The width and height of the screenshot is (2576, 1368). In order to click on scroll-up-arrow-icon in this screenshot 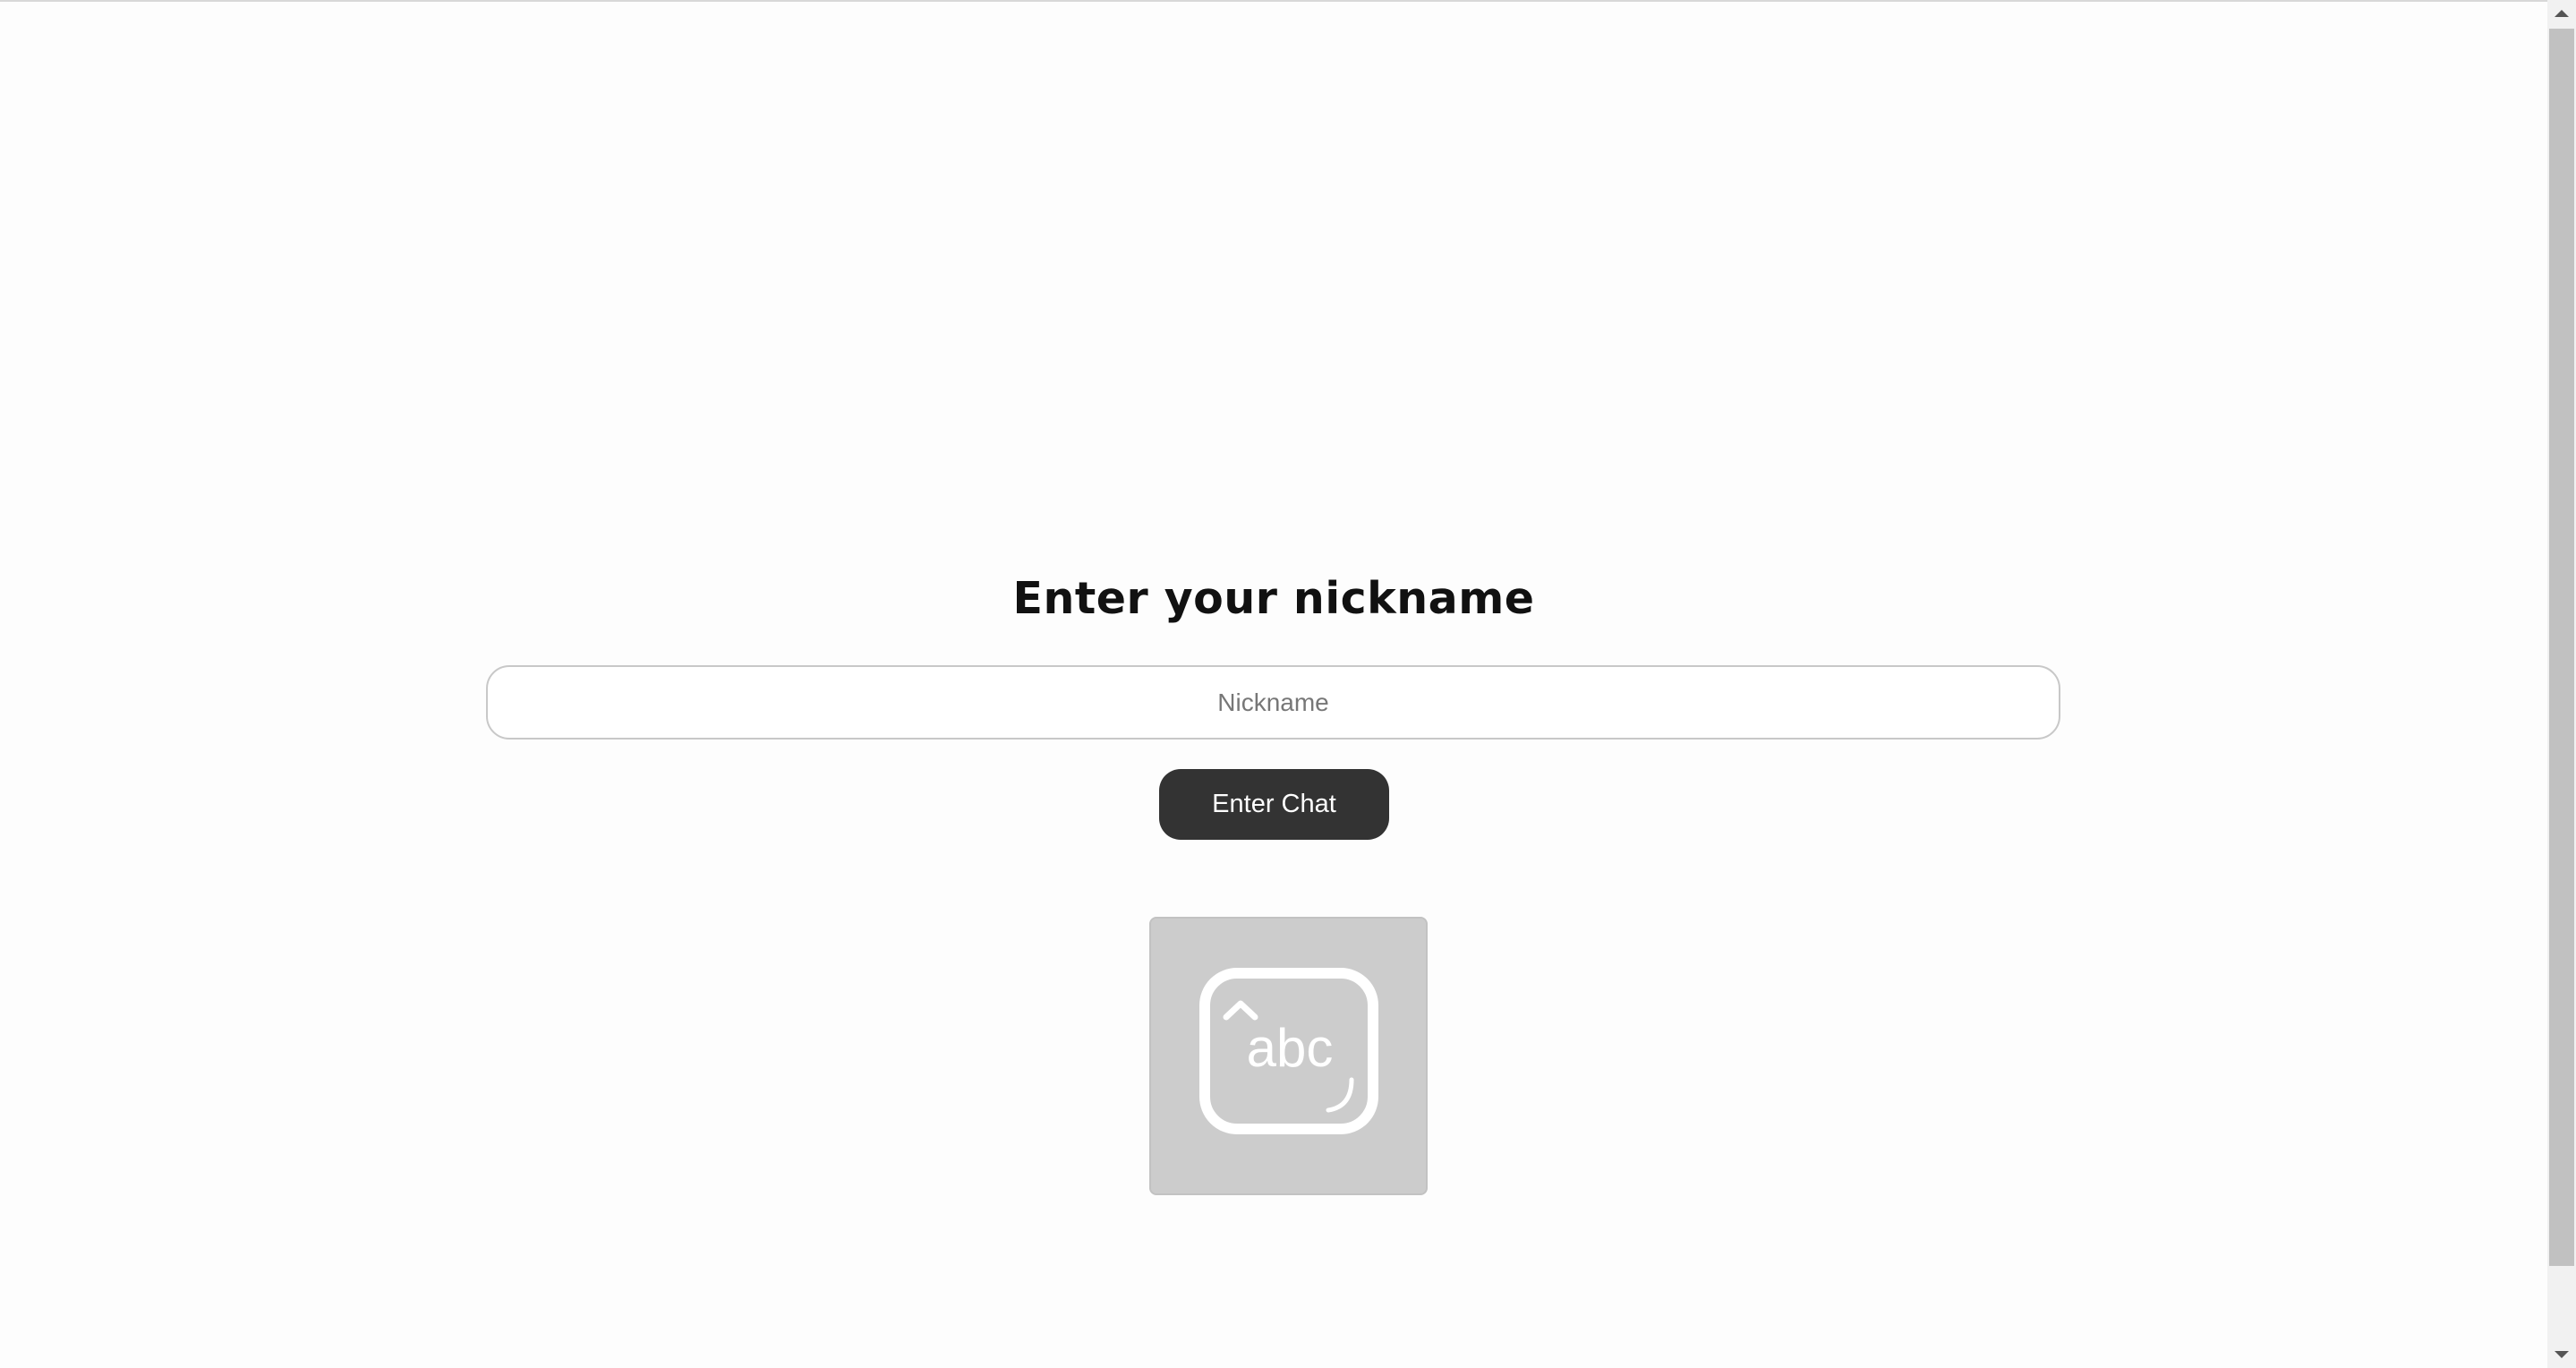, I will do `click(2561, 13)`.